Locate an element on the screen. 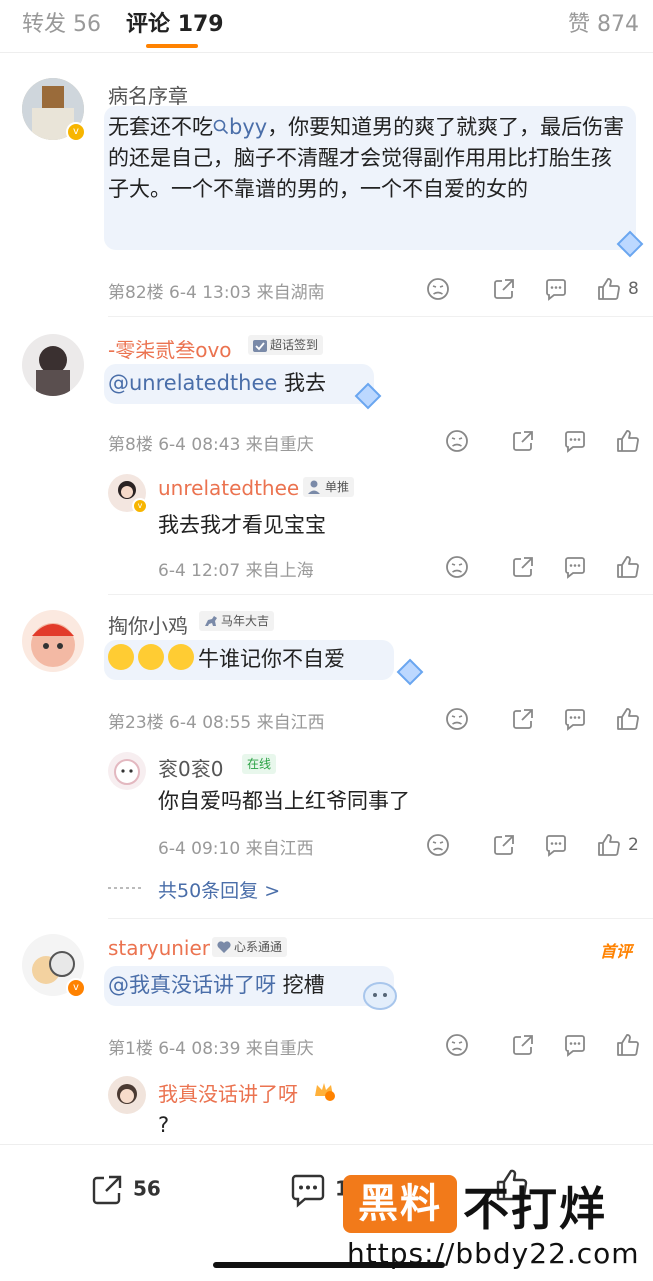 The image size is (653, 1281). crown-badge-icon is located at coordinates (325, 1092).